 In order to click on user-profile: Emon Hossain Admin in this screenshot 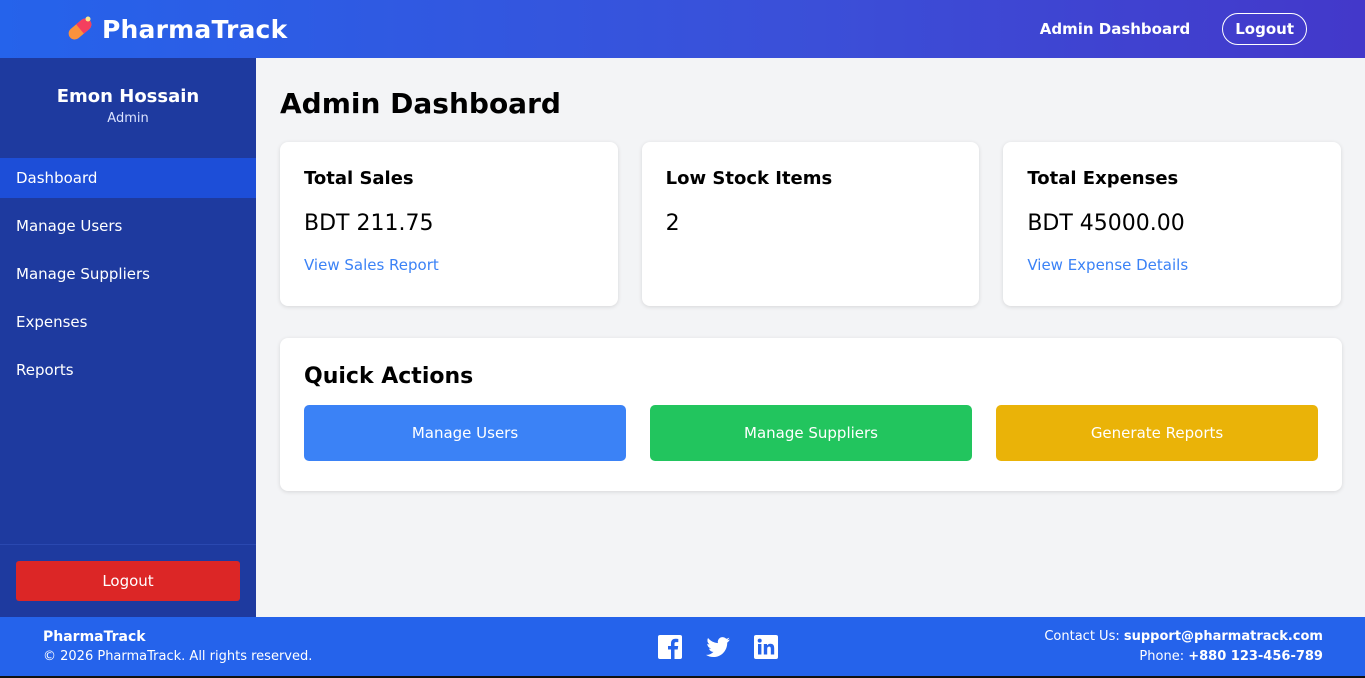, I will do `click(128, 108)`.